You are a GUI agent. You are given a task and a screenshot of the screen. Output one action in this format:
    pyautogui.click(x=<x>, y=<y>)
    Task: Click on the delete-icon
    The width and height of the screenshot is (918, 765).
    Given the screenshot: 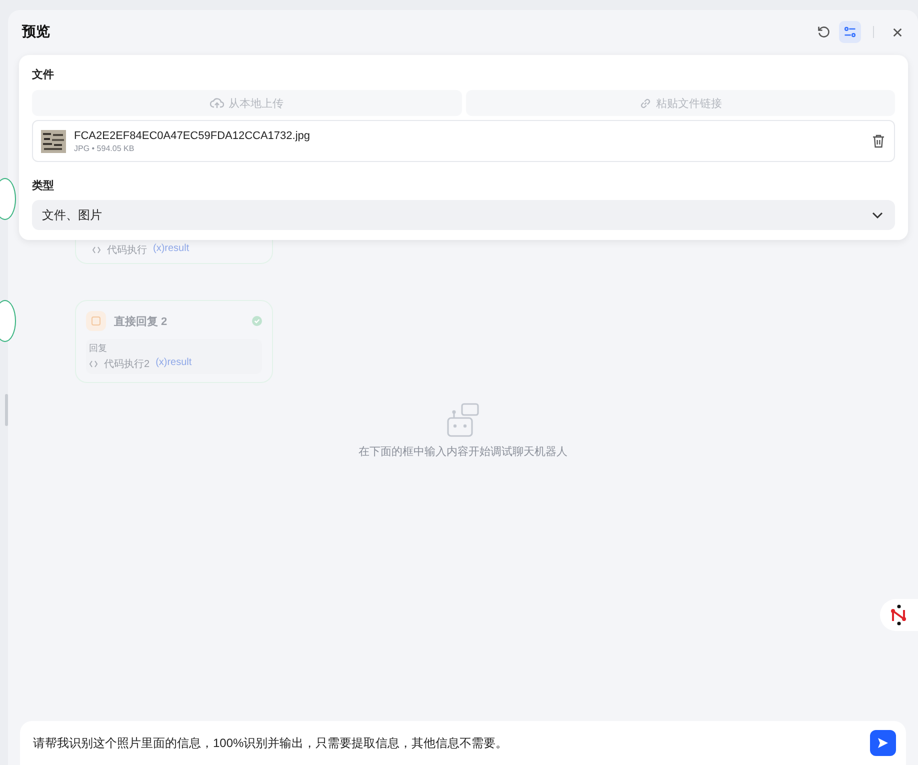 What is the action you would take?
    pyautogui.click(x=878, y=141)
    